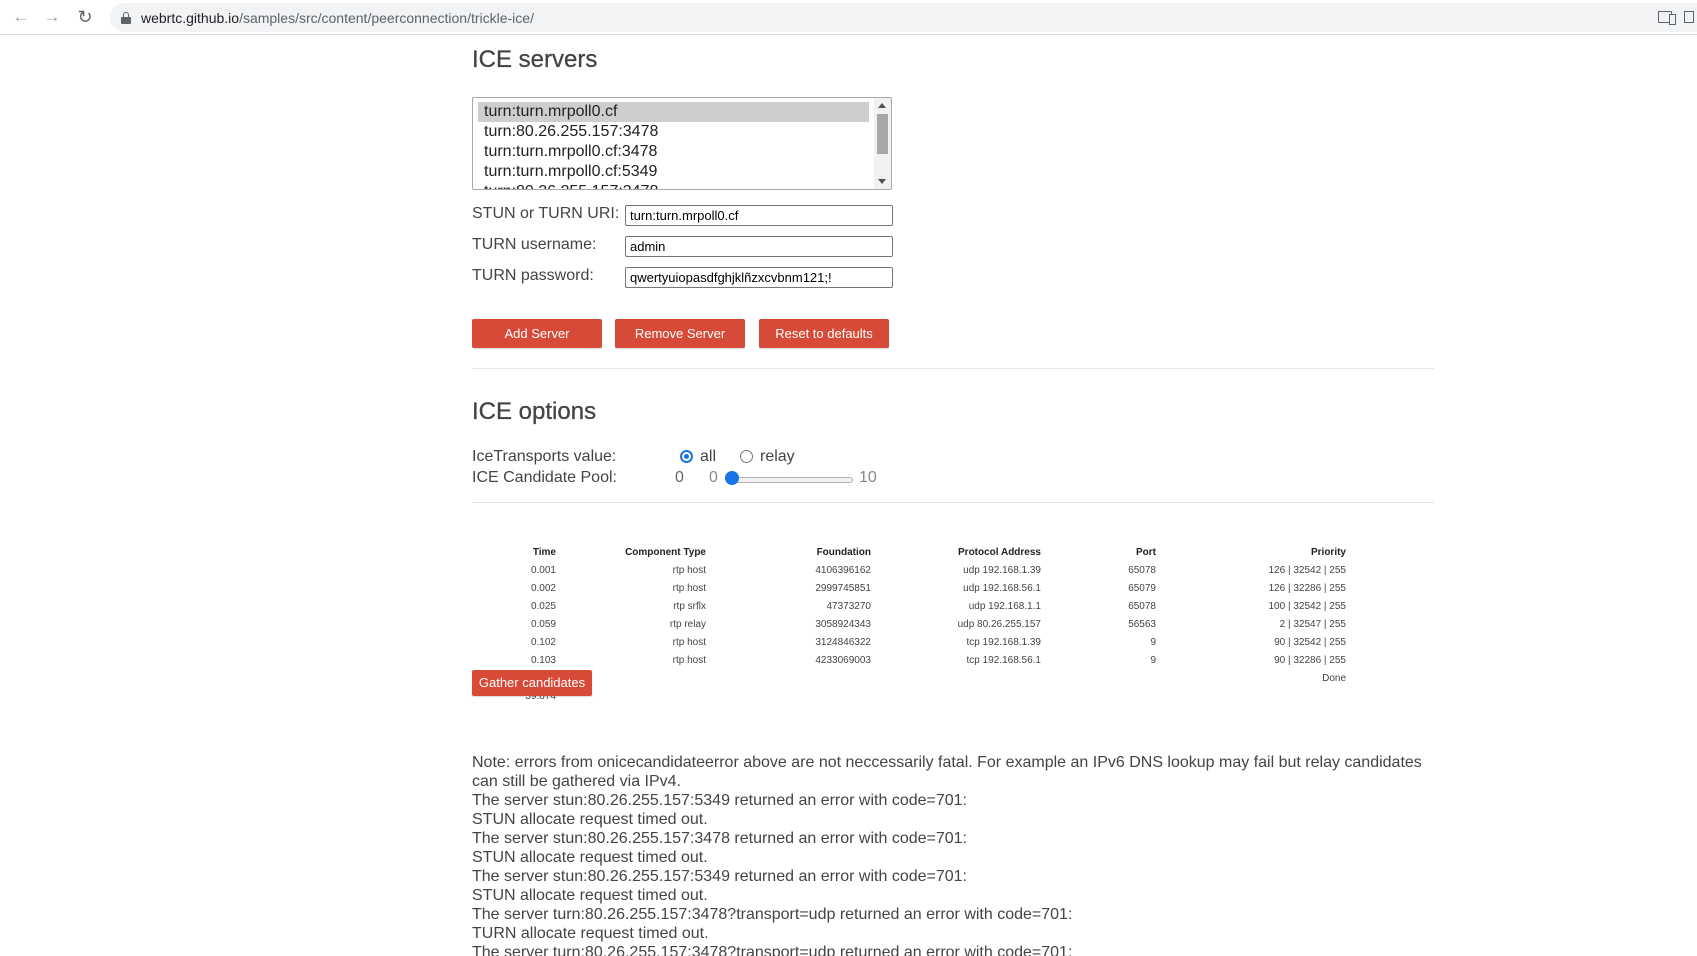 The image size is (1697, 956). I want to click on table-row: 39.874, so click(916, 696).